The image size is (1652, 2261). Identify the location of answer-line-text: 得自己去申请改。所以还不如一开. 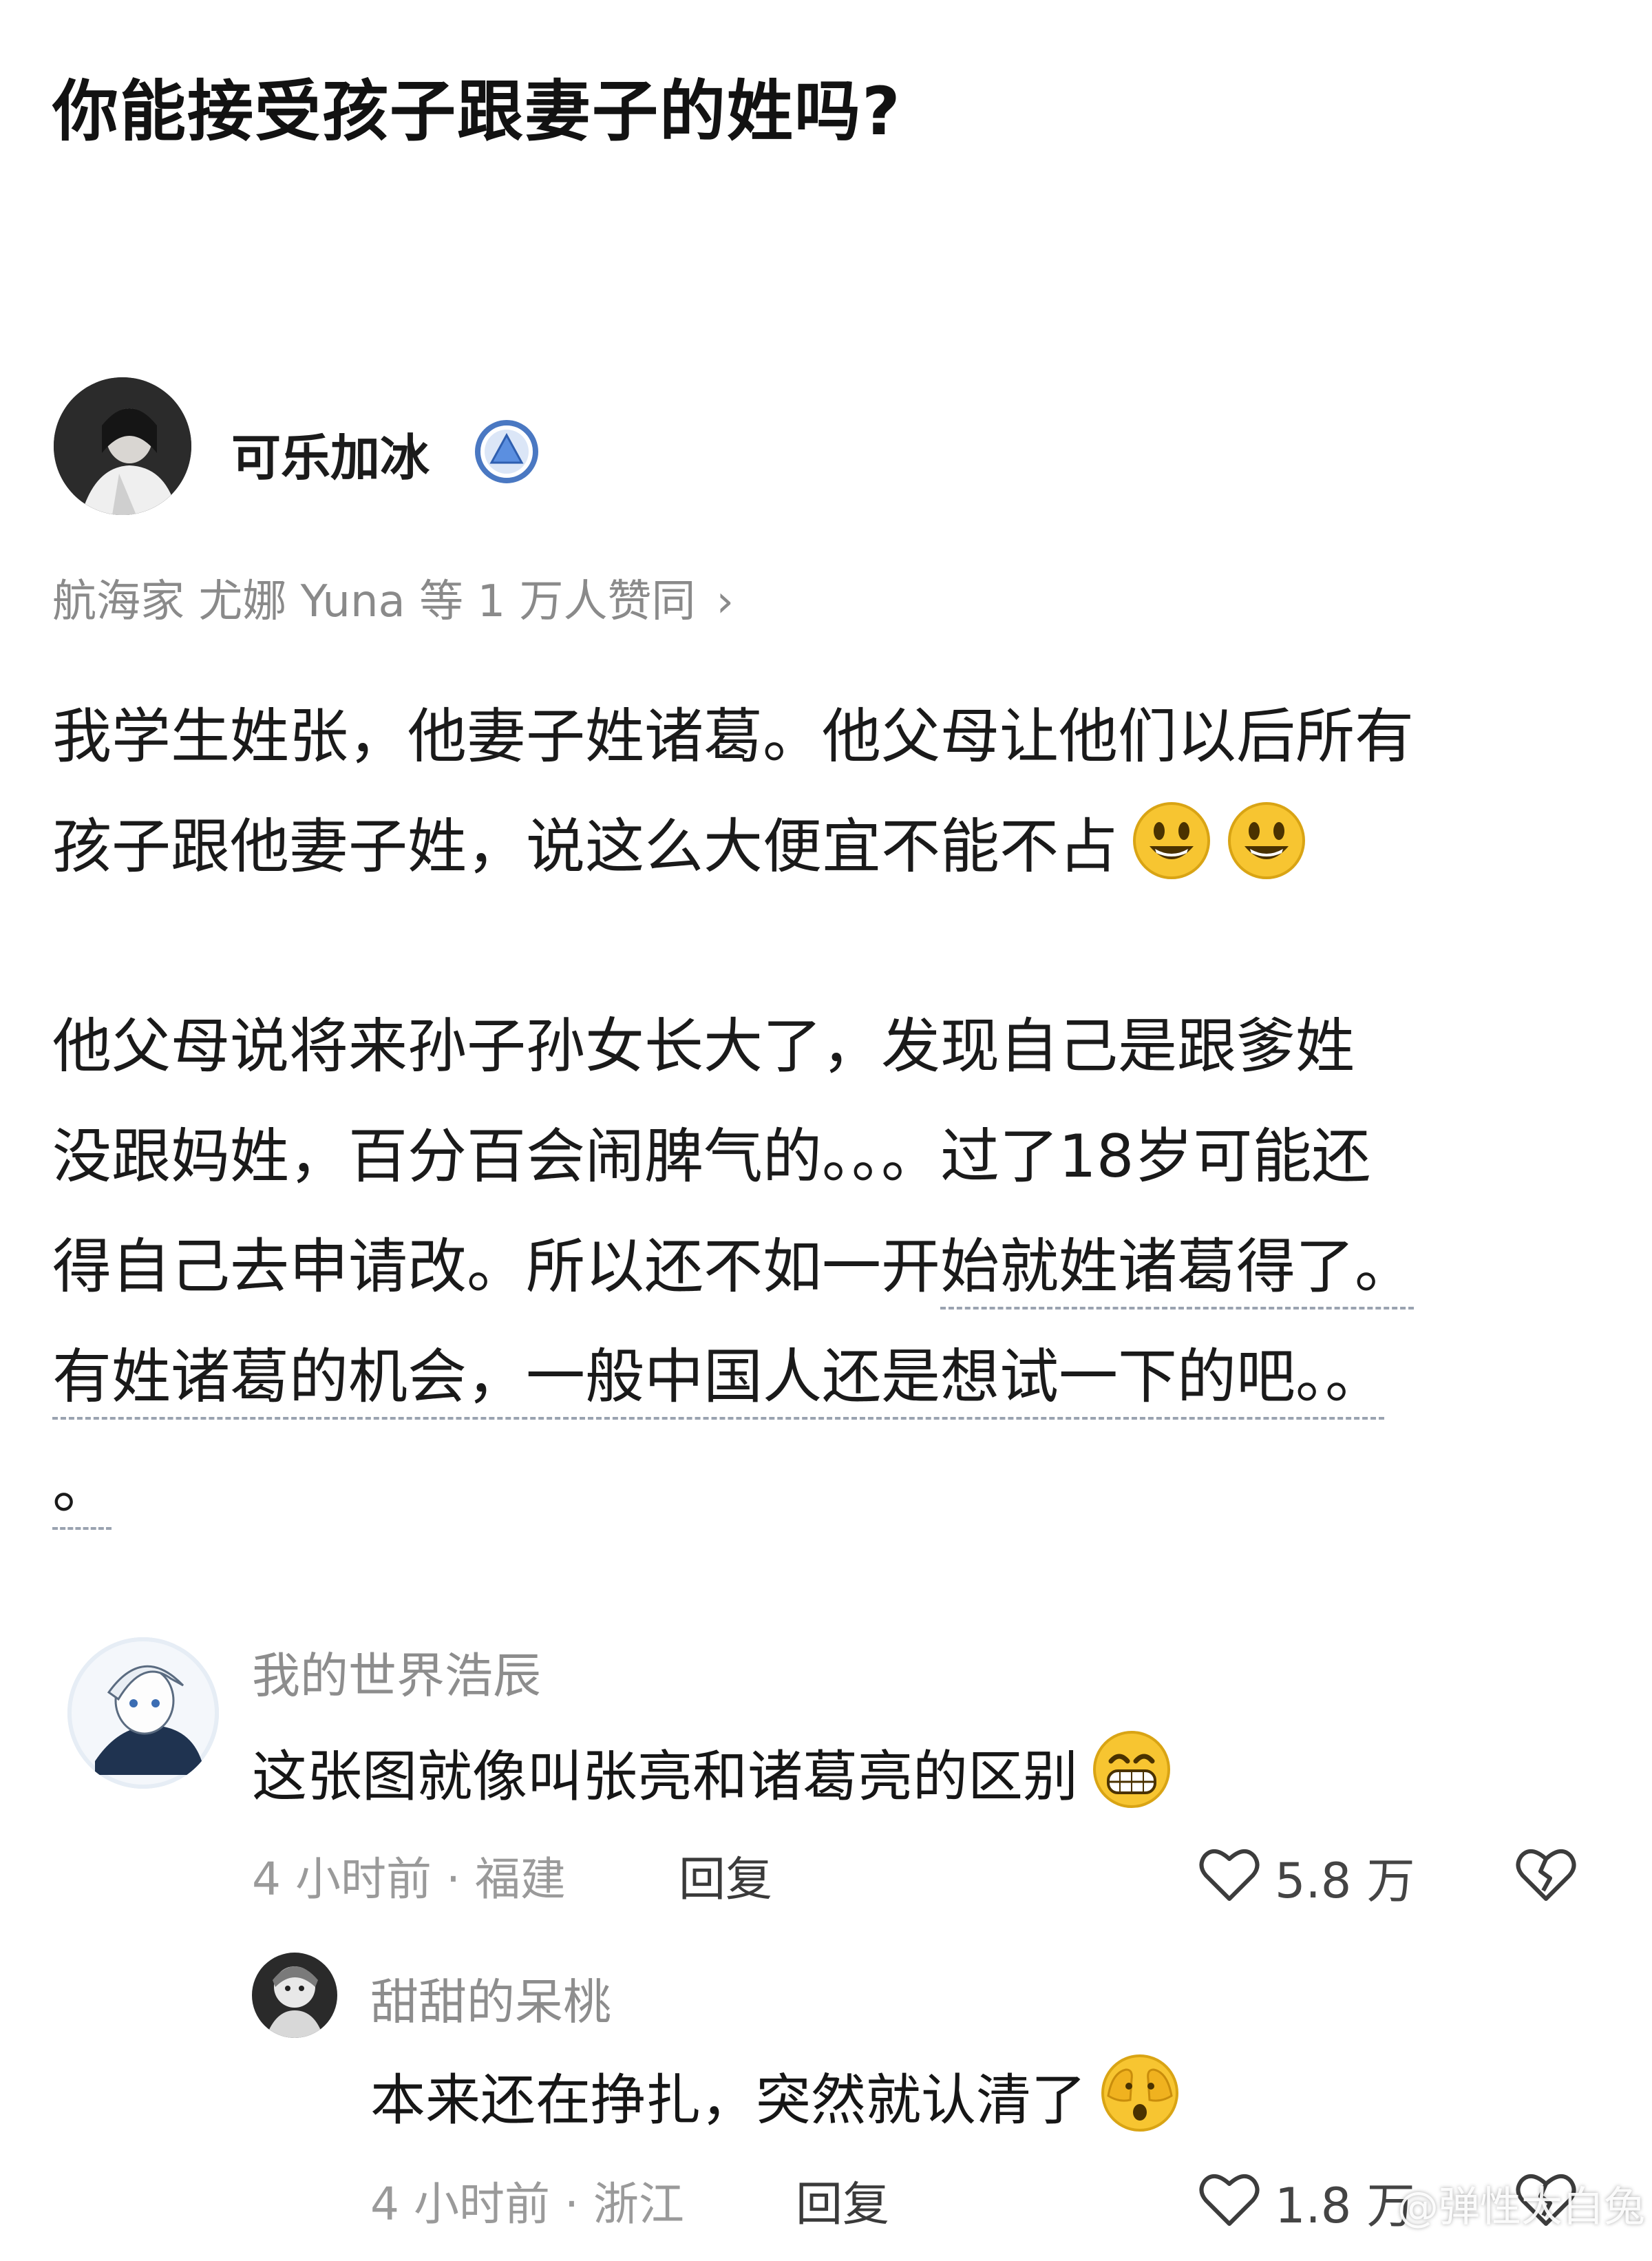
(496, 1266).